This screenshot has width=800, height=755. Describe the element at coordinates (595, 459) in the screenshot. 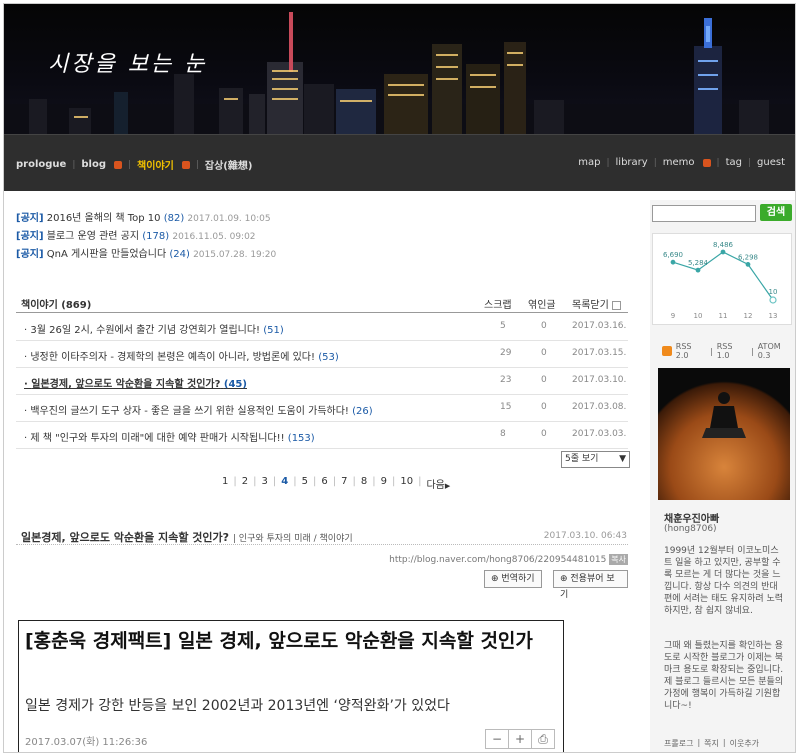

I see `rows-per-page-select: 5줄 보기 ▼` at that location.